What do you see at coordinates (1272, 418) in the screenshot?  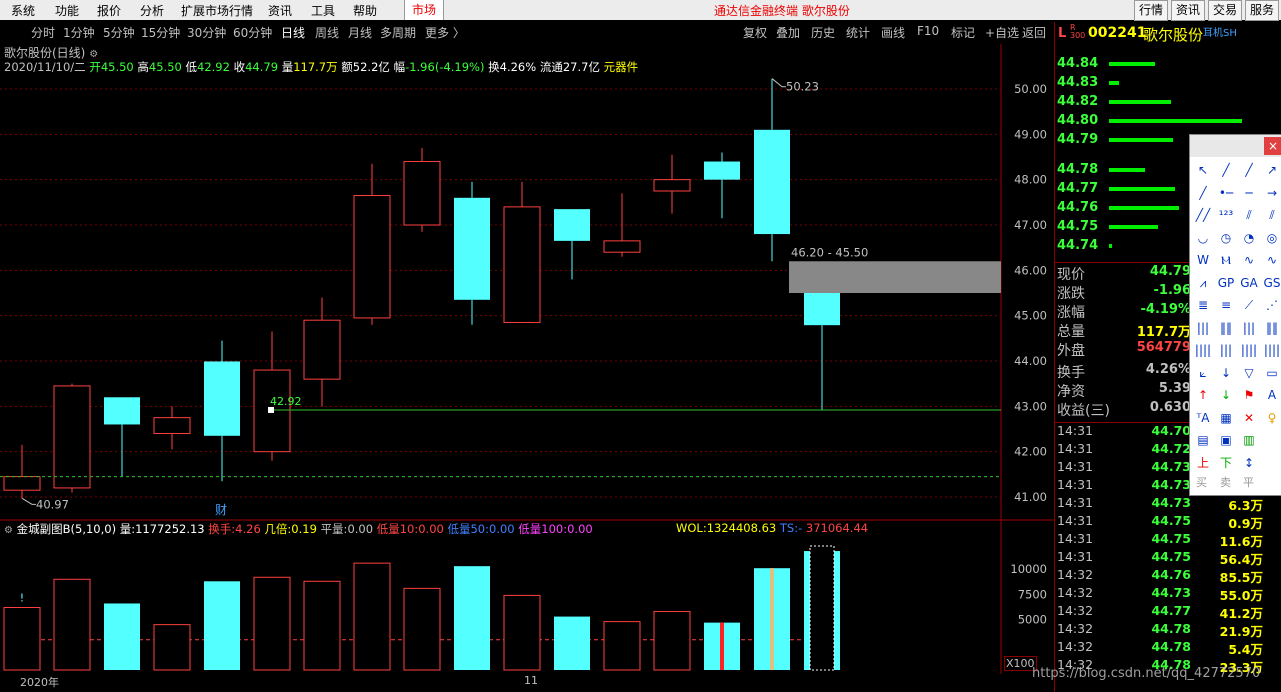 I see `bulb-icon: ♀` at bounding box center [1272, 418].